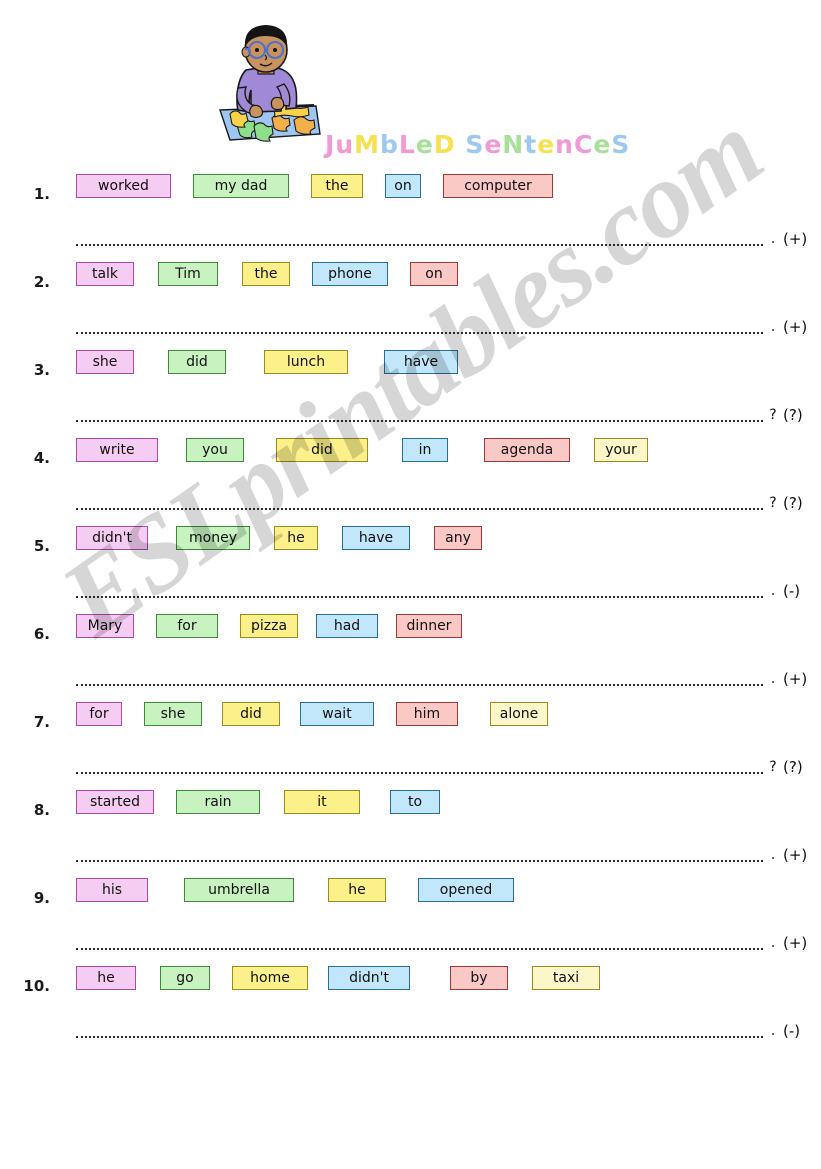  I want to click on word-tile: in, so click(425, 450).